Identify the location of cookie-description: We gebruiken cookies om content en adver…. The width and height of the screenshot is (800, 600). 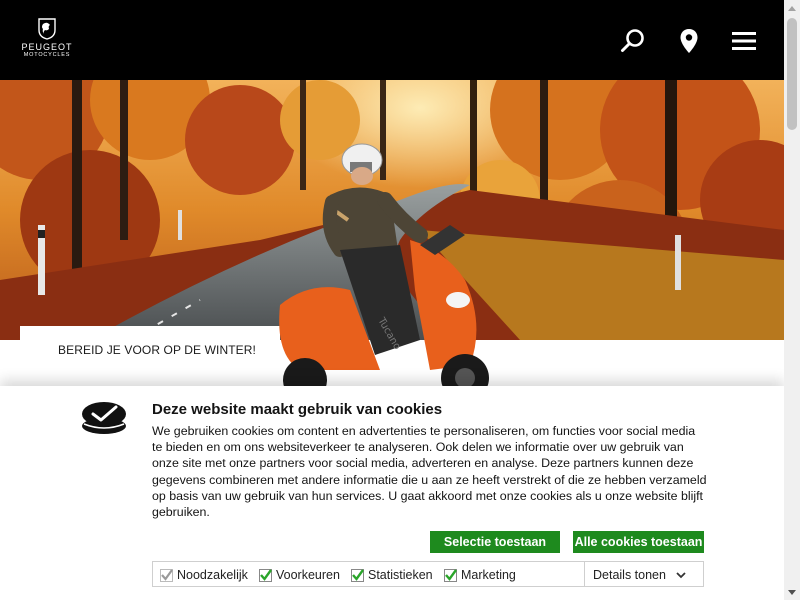
(429, 472).